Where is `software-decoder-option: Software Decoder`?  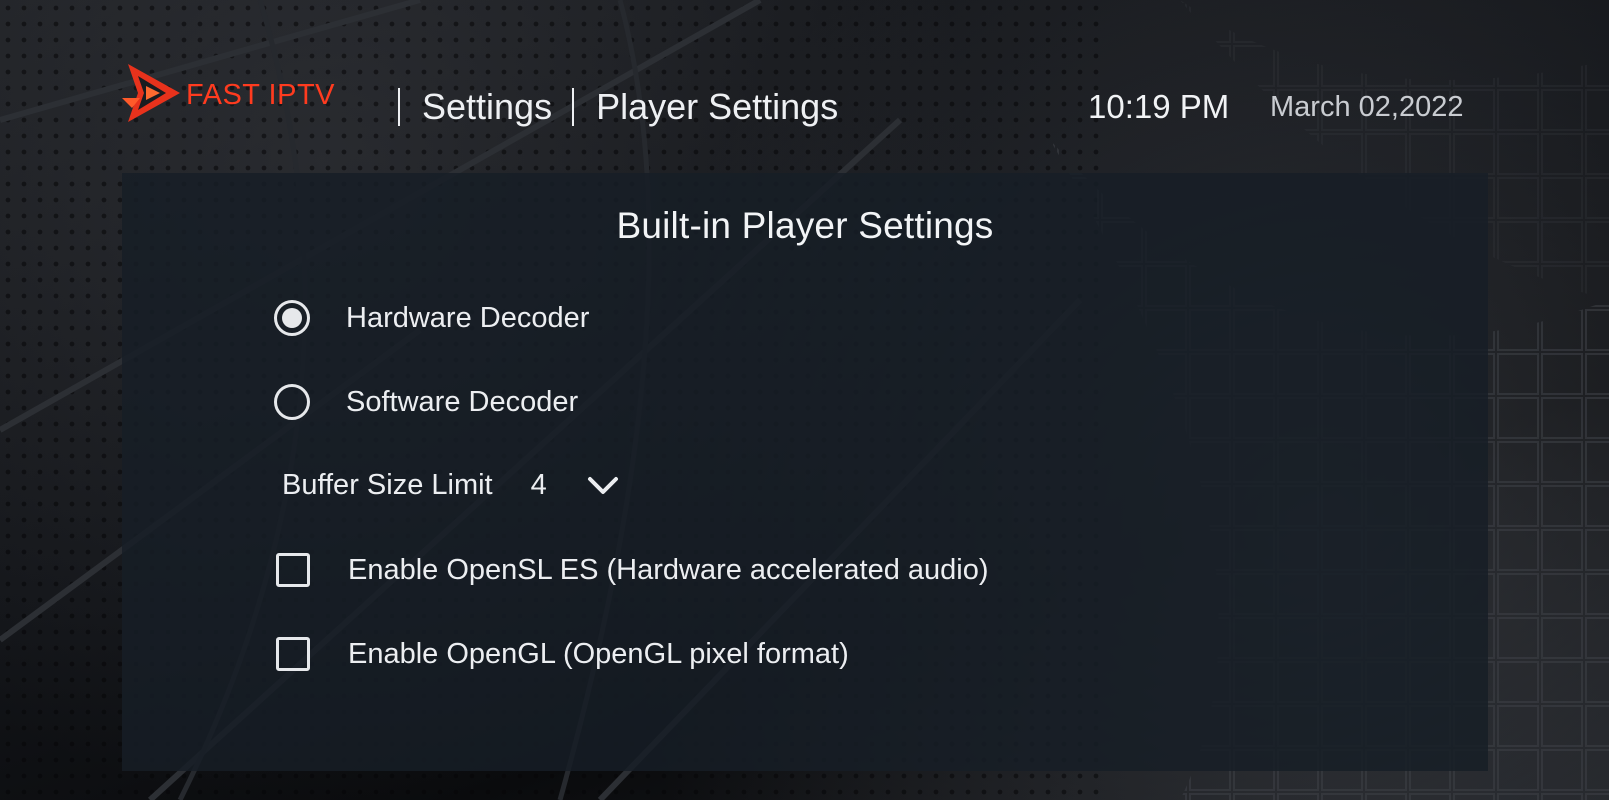
software-decoder-option: Software Decoder is located at coordinates (426, 402).